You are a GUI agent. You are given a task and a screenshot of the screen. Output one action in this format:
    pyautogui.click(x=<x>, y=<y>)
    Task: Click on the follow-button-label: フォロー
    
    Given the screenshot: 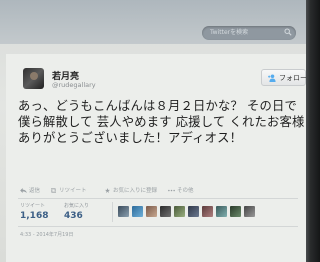 What is the action you would take?
    pyautogui.click(x=292, y=78)
    